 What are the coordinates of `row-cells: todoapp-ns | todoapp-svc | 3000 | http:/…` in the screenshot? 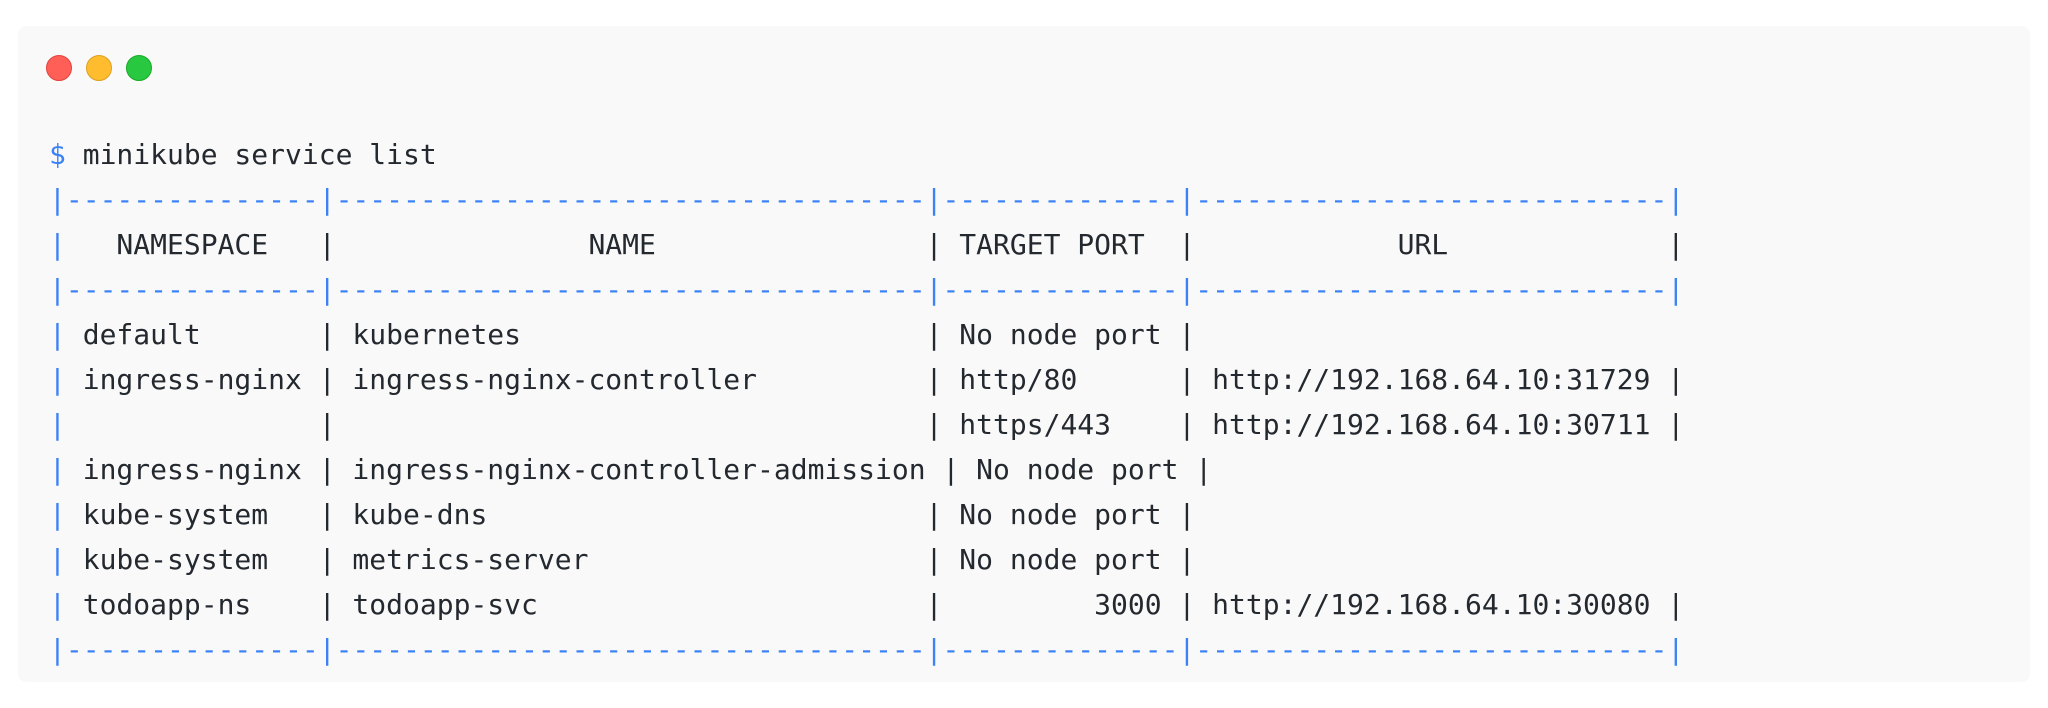 It's located at (875, 604).